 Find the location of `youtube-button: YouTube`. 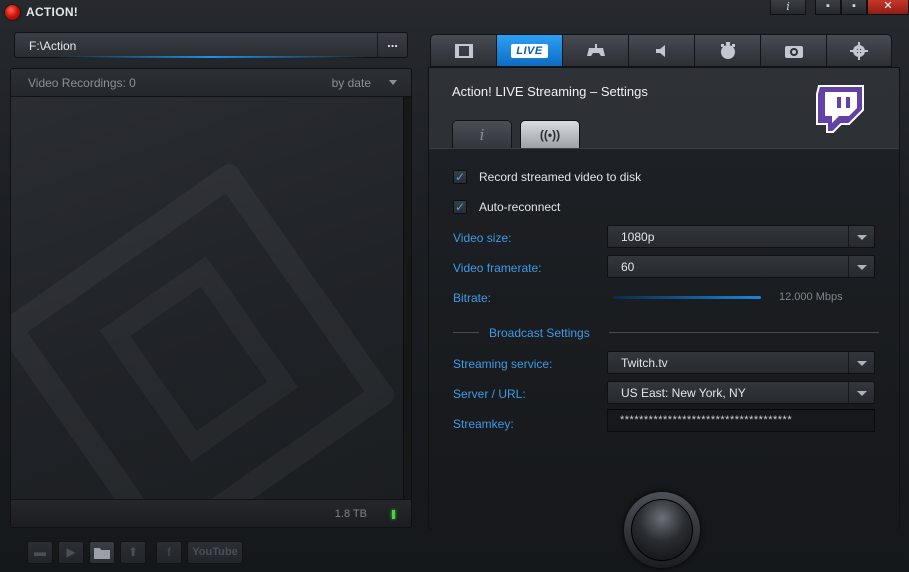

youtube-button: YouTube is located at coordinates (215, 552).